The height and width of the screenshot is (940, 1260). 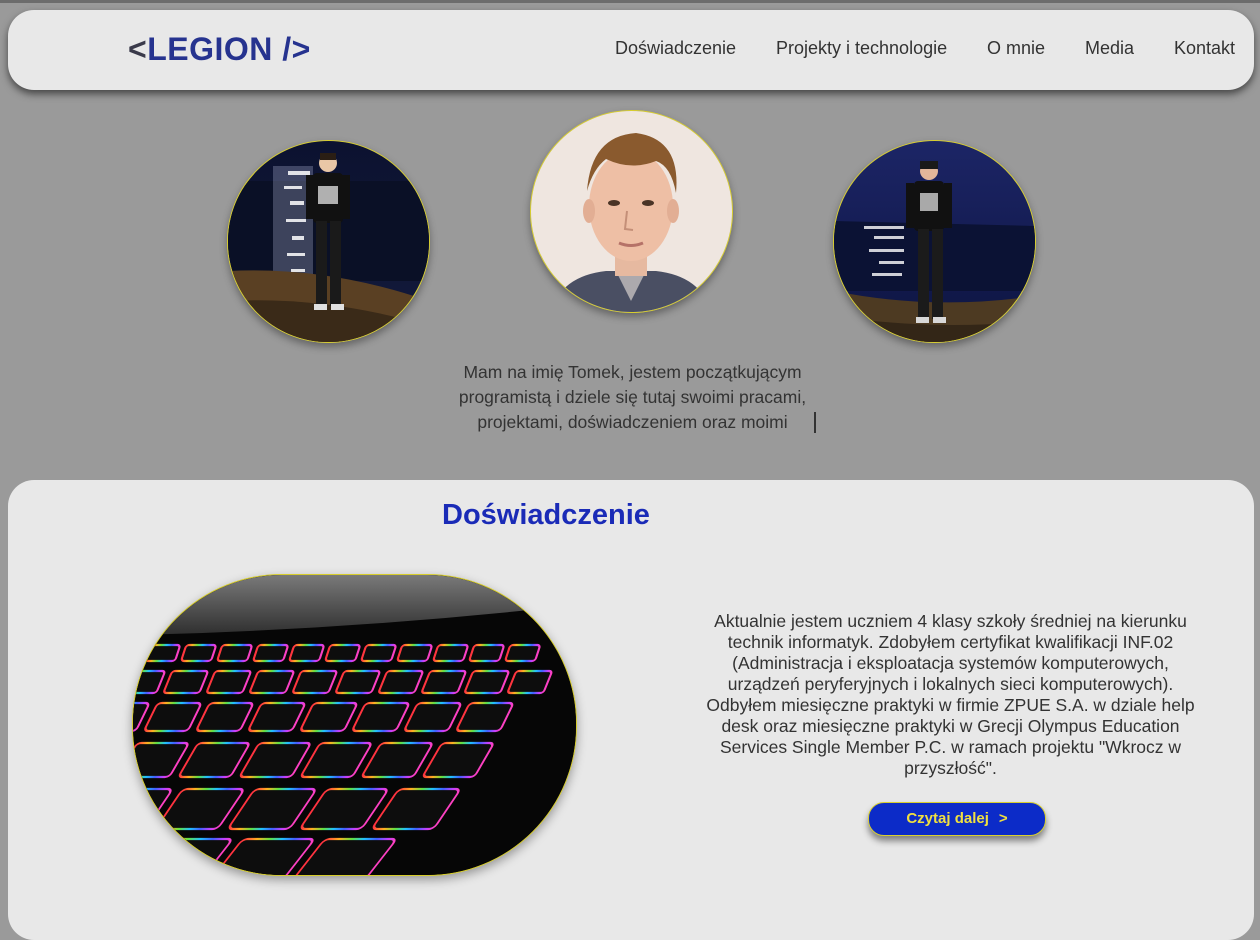 What do you see at coordinates (1109, 48) in the screenshot?
I see `nav-link-media: Media` at bounding box center [1109, 48].